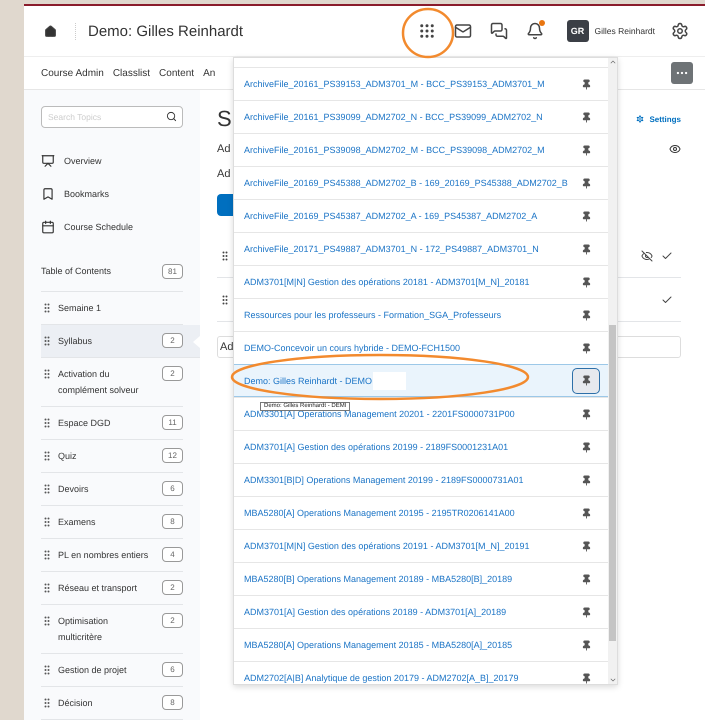 The height and width of the screenshot is (720, 705). What do you see at coordinates (421, 83) in the screenshot?
I see `course-menu-item: ArchiveFile_20161_PS39153_ADM3701_M - BCC_PS39153_ADM3701_M` at bounding box center [421, 83].